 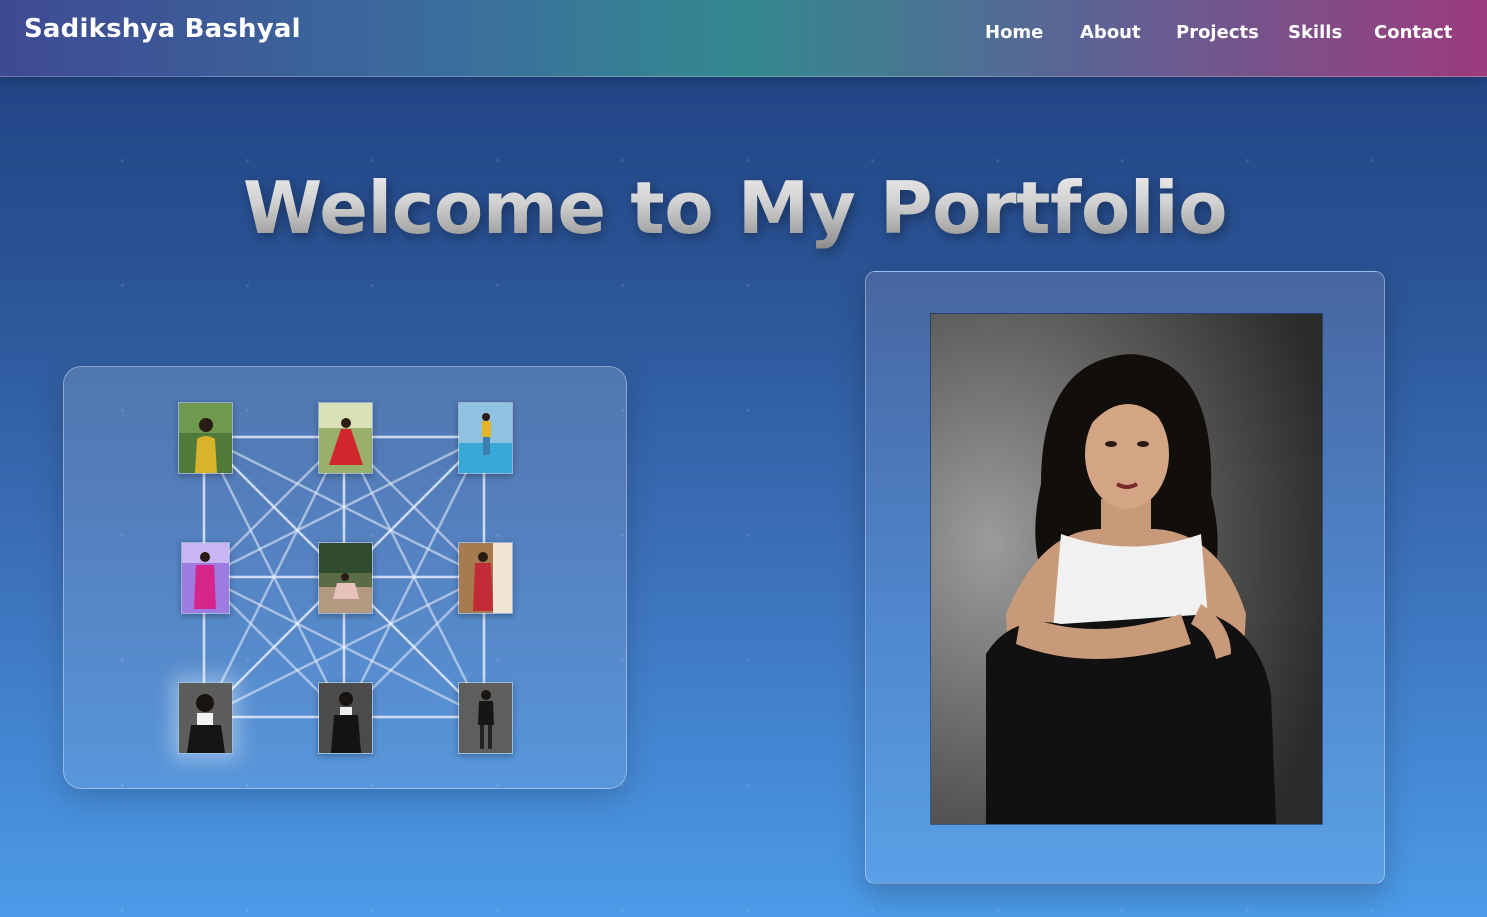 I want to click on photo-red-saree, so click(x=485, y=578).